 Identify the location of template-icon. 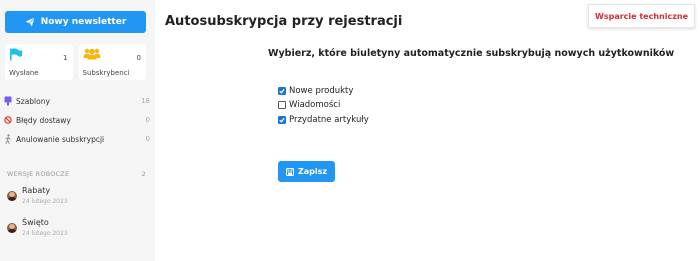
(8, 101).